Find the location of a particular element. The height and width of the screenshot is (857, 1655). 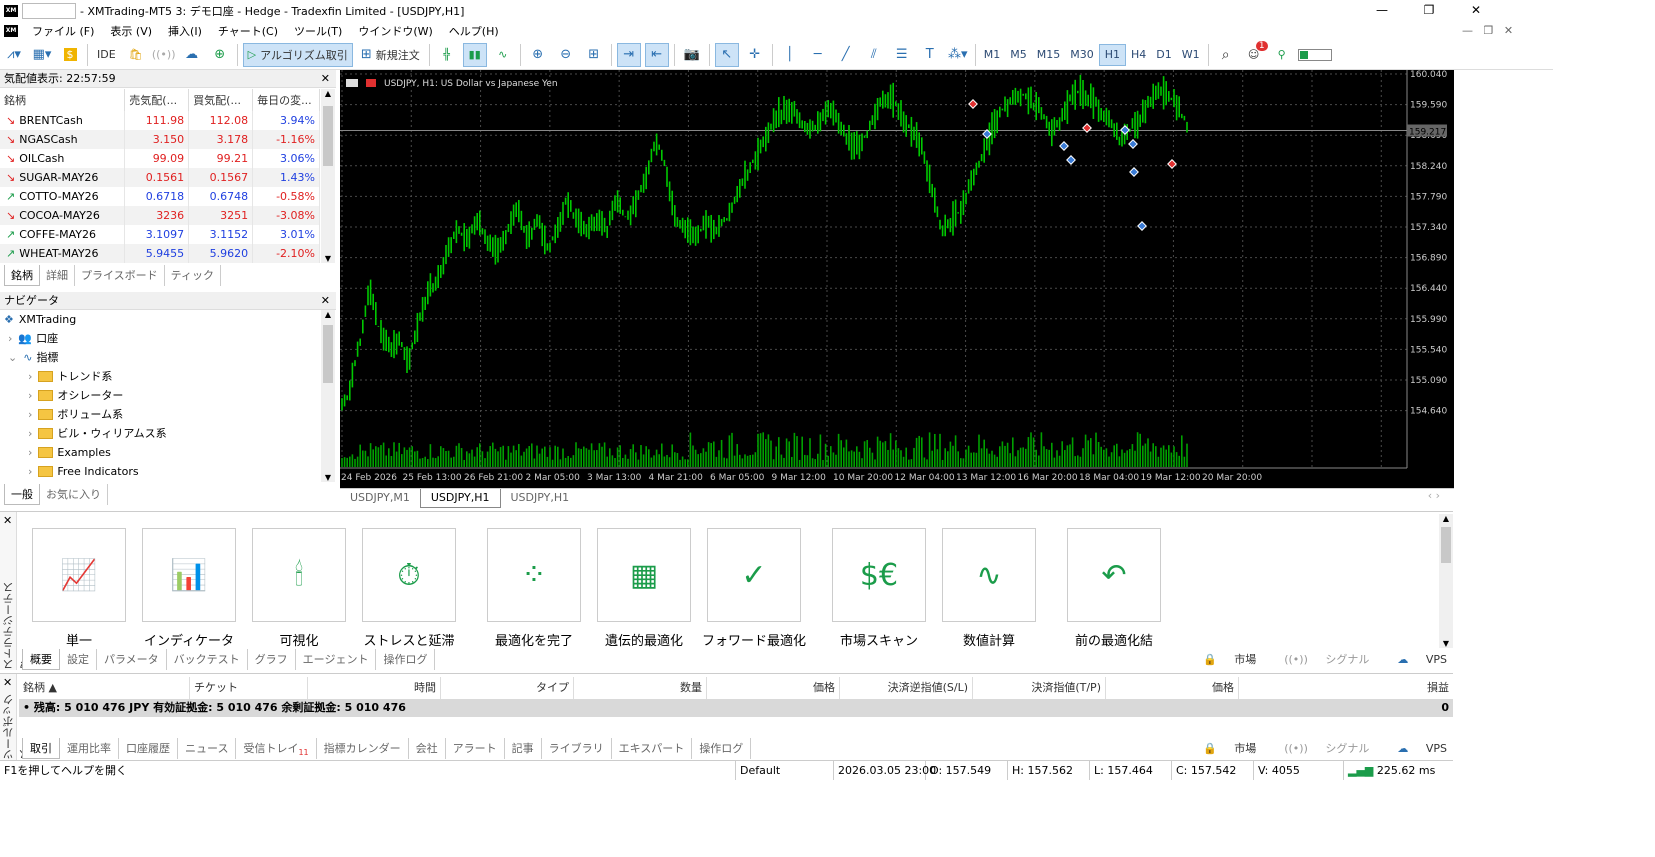

zoom-out-icon: ⊖ is located at coordinates (566, 55).